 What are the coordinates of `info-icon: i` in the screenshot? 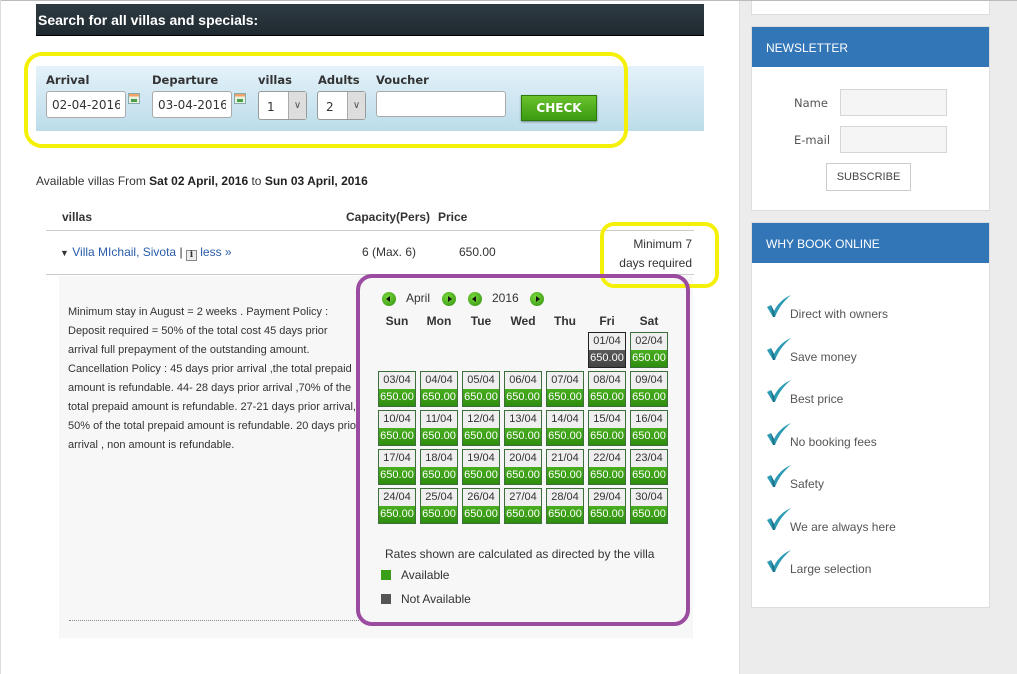 It's located at (191, 255).